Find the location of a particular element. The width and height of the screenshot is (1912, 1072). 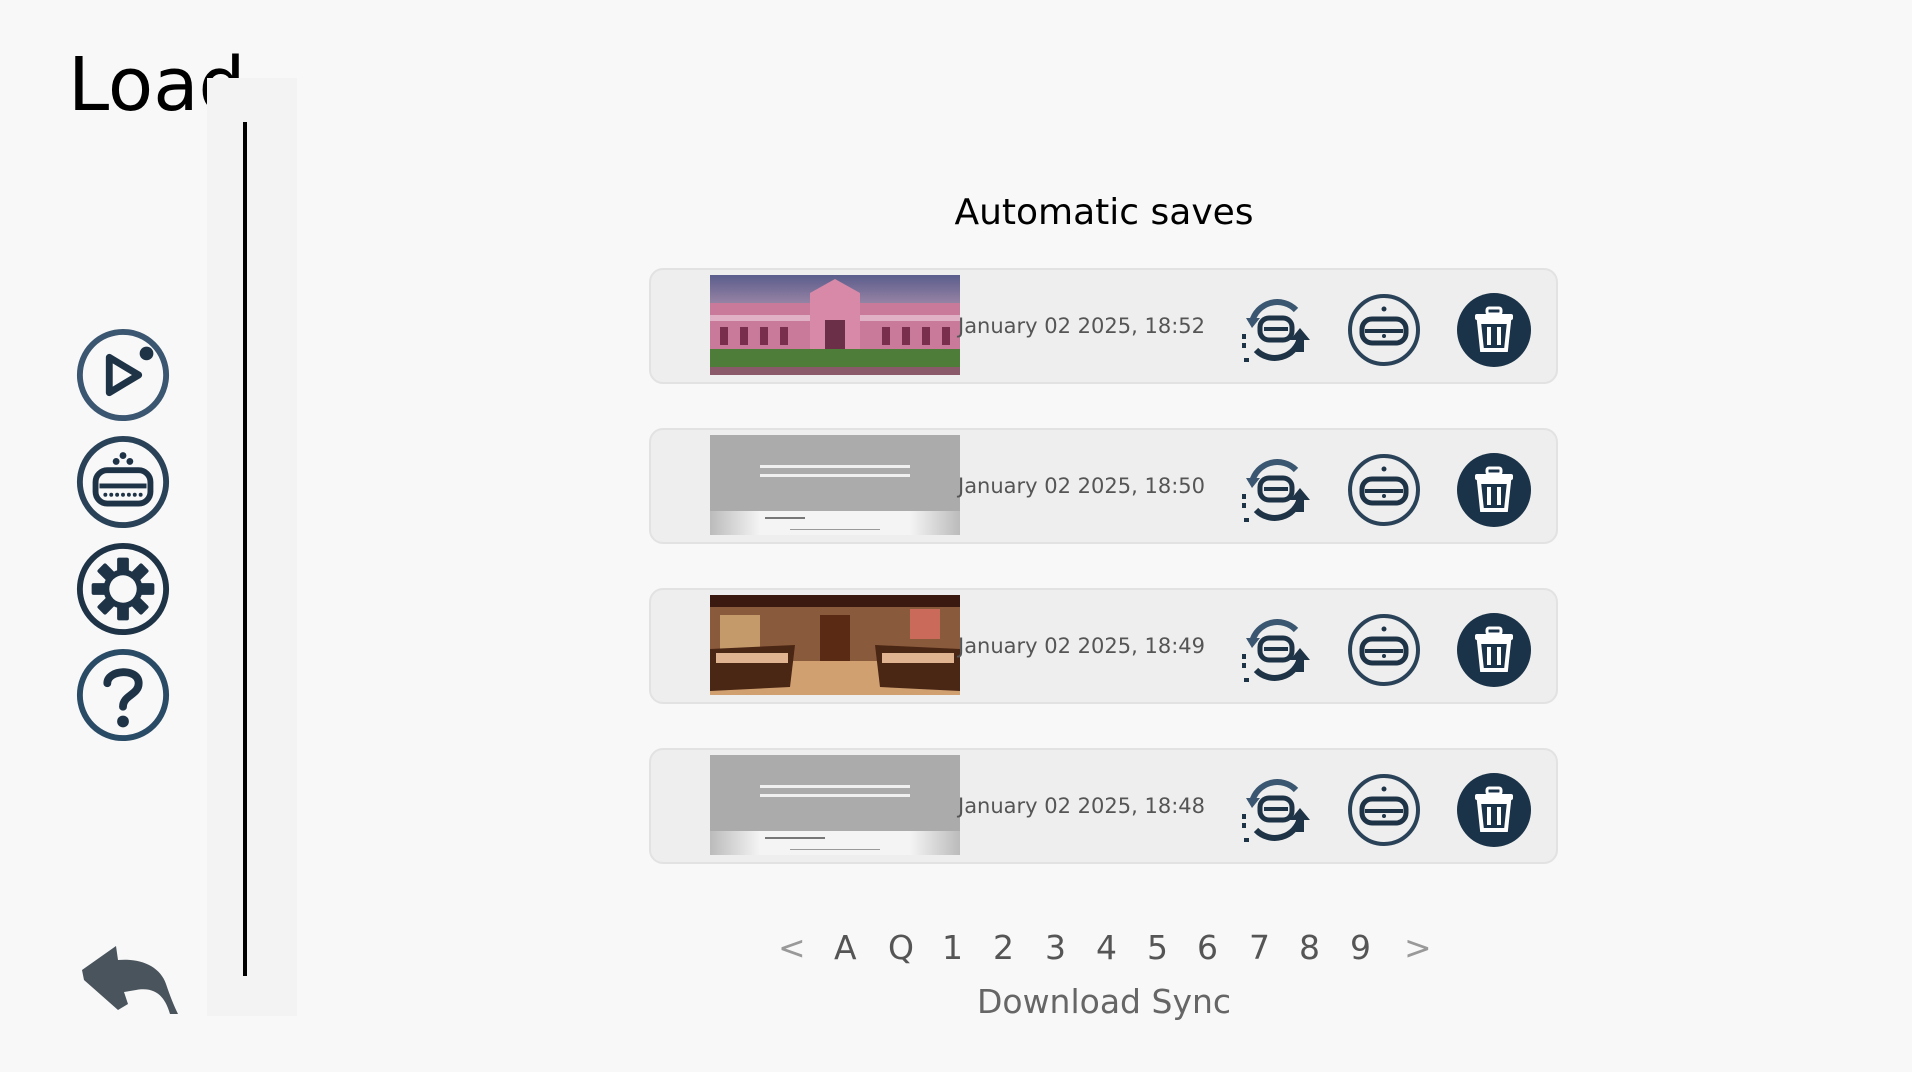

save-slot: January 02 2025, 18:49 is located at coordinates (1103, 646).